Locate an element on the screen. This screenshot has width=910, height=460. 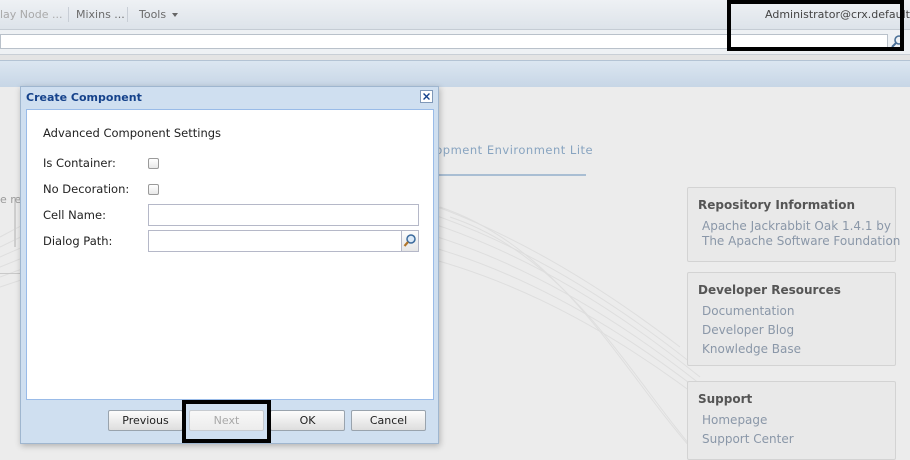
close-icon is located at coordinates (426, 96).